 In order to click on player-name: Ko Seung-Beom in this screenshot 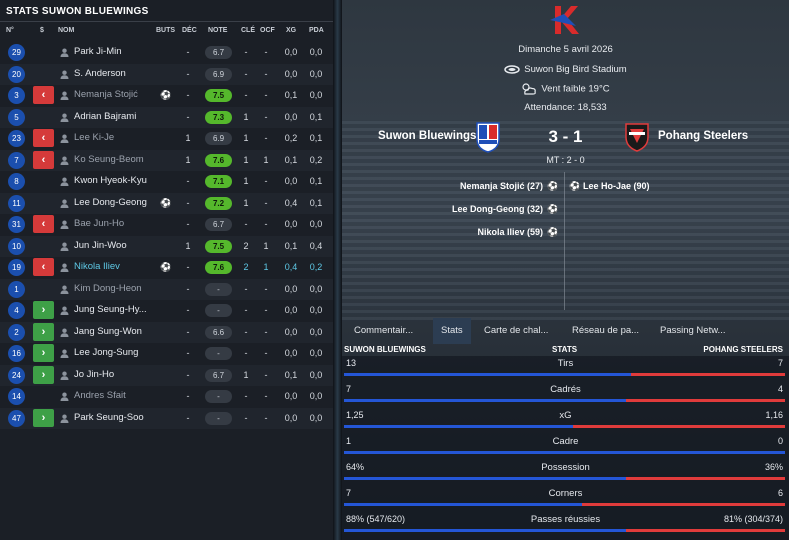, I will do `click(109, 159)`.